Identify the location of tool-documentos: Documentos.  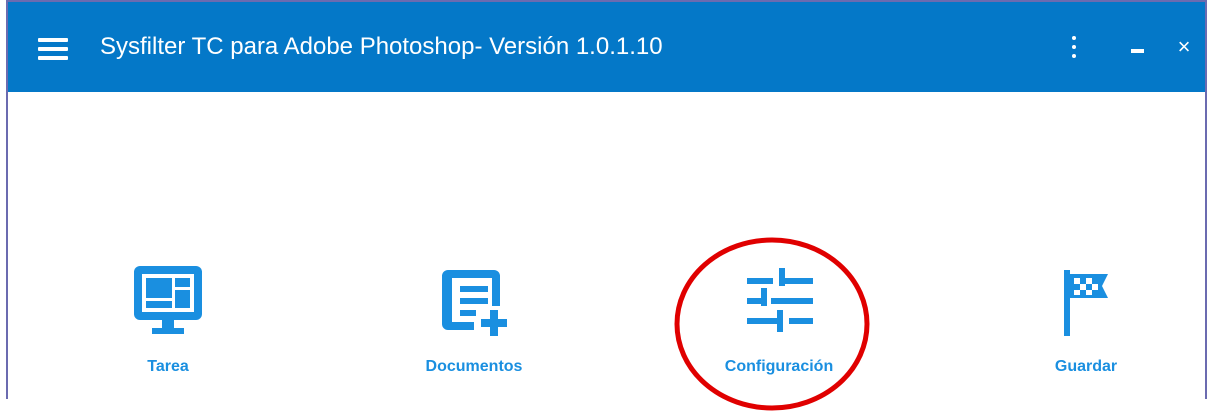
(474, 324).